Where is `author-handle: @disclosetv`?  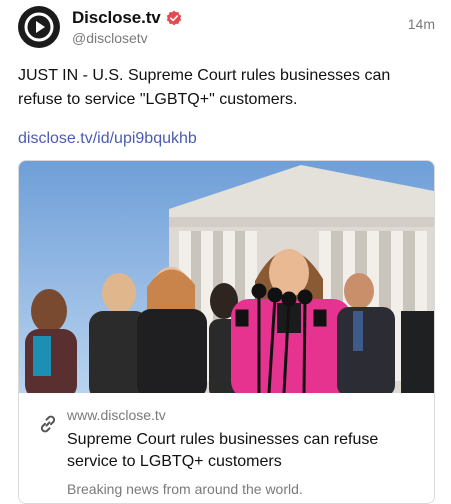
author-handle: @disclosetv is located at coordinates (110, 38).